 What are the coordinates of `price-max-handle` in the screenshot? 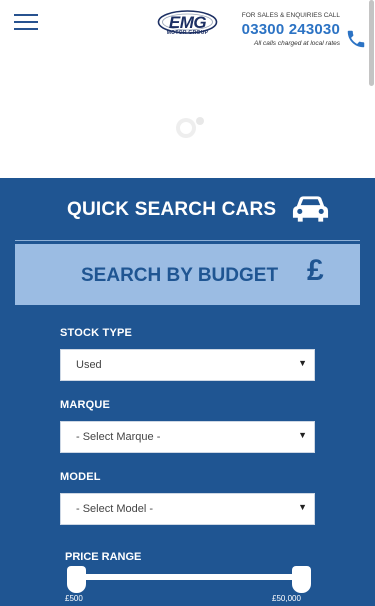 It's located at (301, 579).